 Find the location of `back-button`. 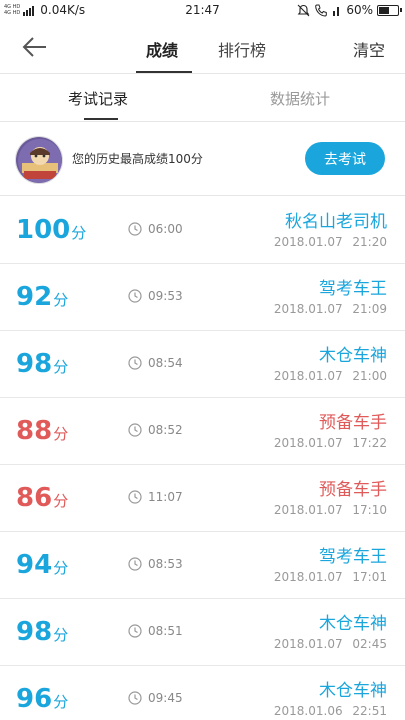

back-button is located at coordinates (35, 47).